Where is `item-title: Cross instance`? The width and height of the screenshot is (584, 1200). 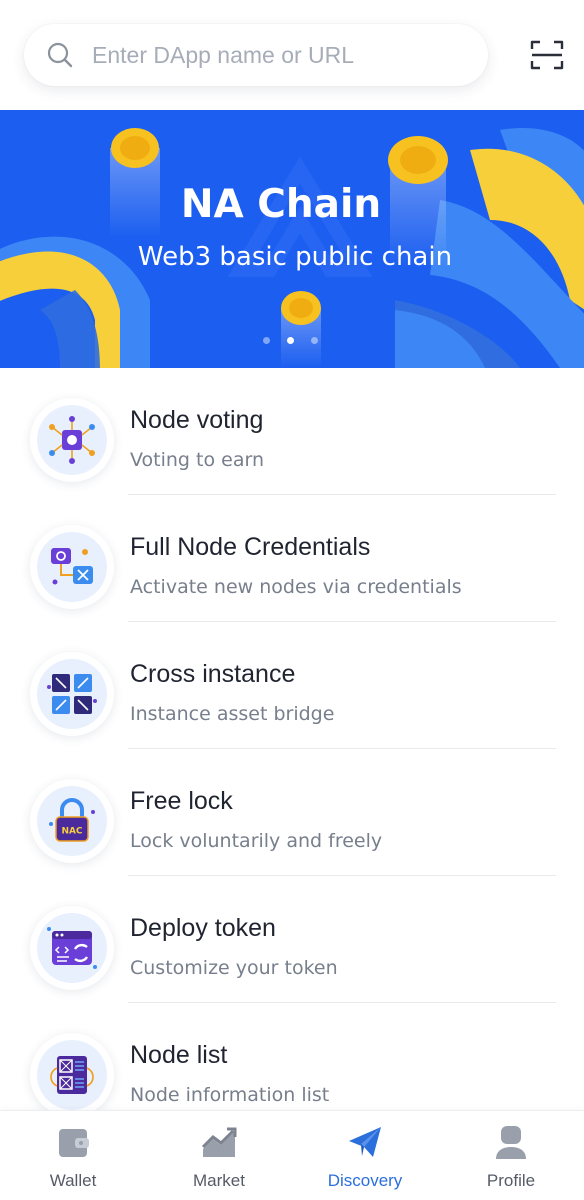 item-title: Cross instance is located at coordinates (213, 674).